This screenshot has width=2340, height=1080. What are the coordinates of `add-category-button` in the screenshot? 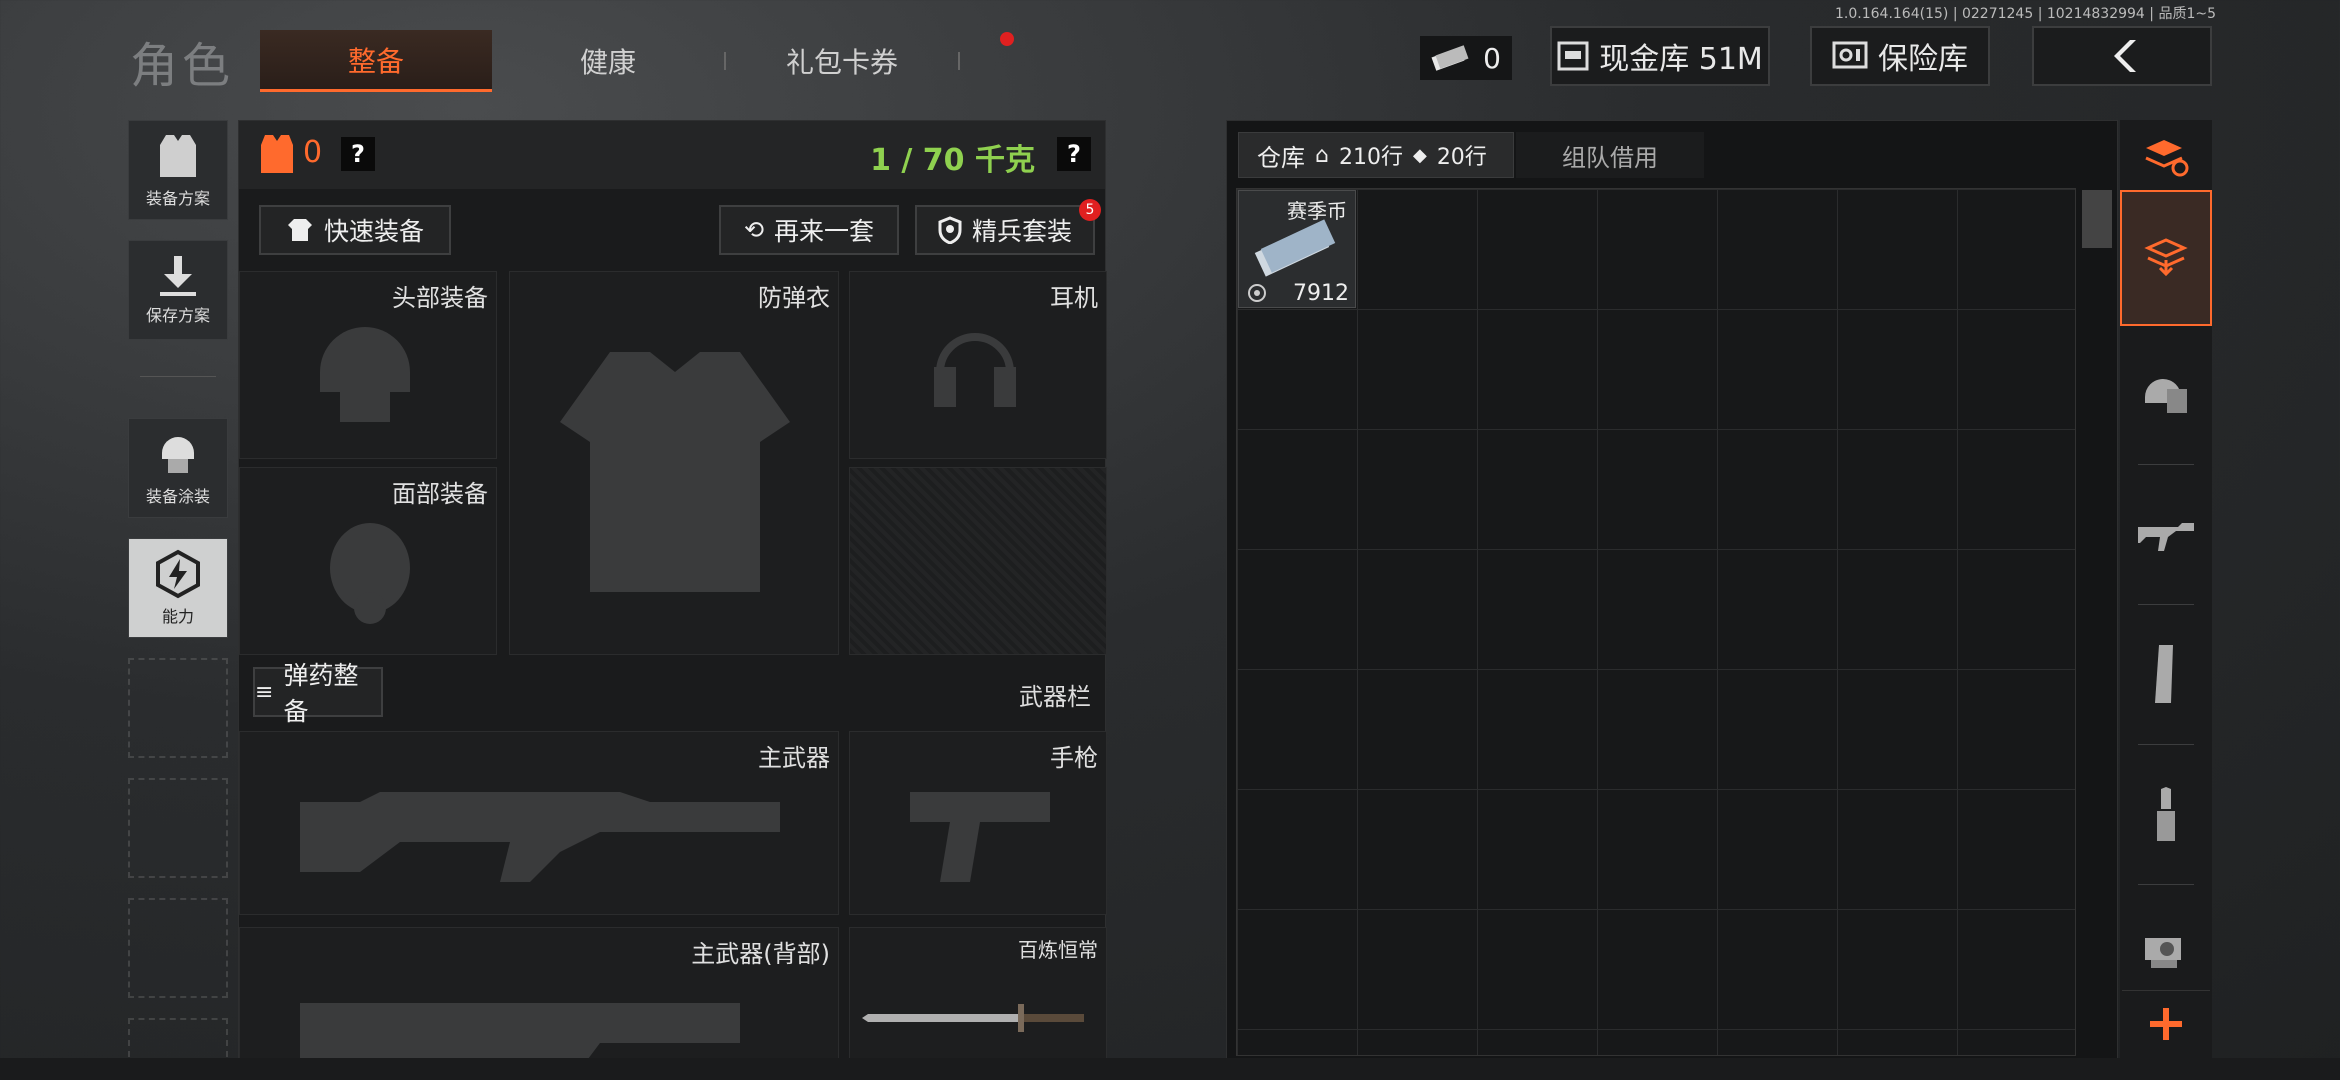 It's located at (2166, 1023).